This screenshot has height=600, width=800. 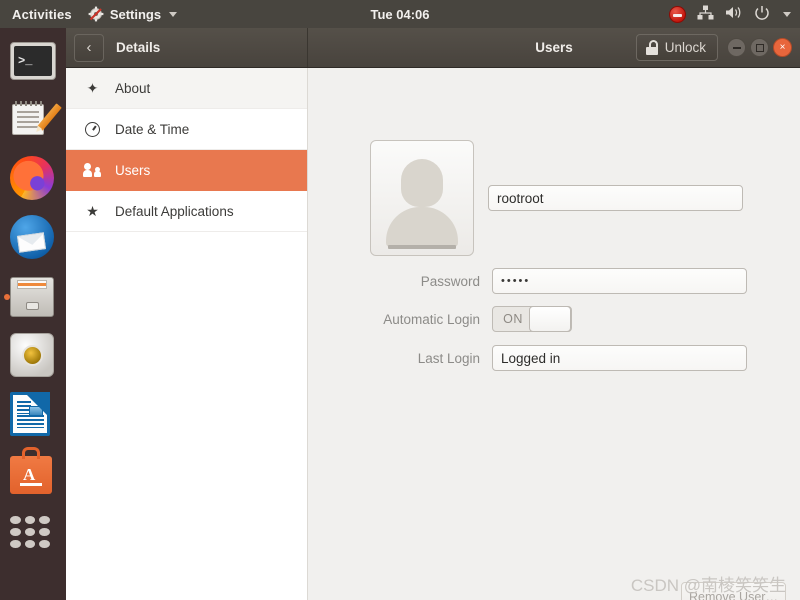 What do you see at coordinates (92, 210) in the screenshot?
I see `star-icon: ★` at bounding box center [92, 210].